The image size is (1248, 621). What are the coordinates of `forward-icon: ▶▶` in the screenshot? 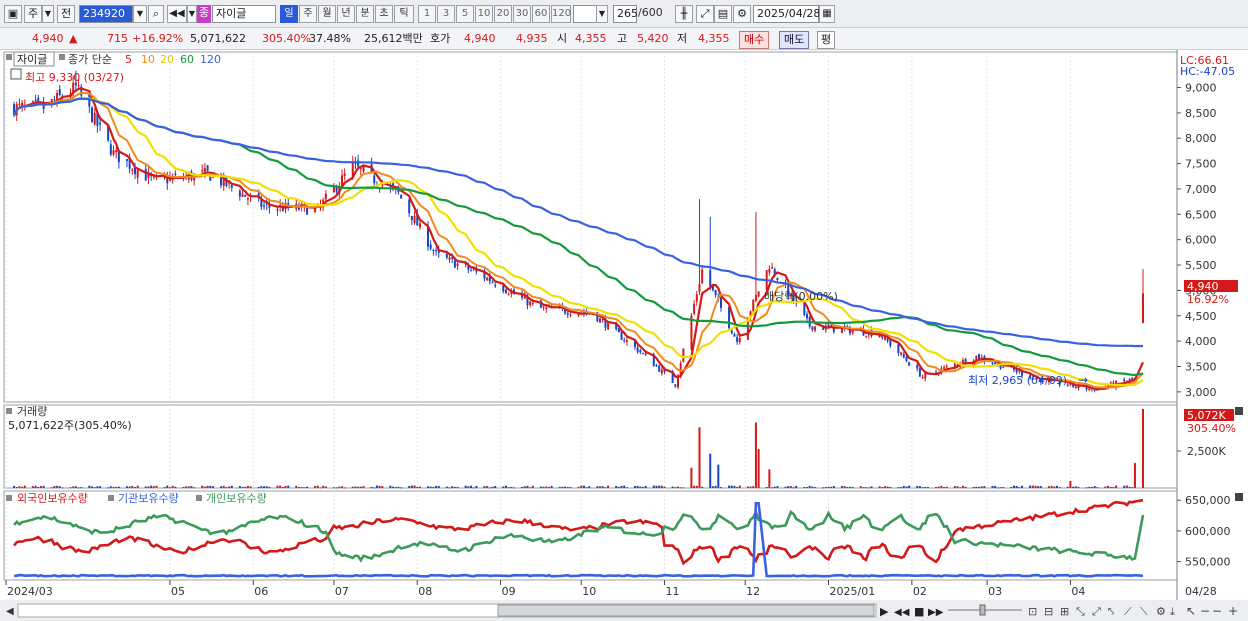 It's located at (936, 612).